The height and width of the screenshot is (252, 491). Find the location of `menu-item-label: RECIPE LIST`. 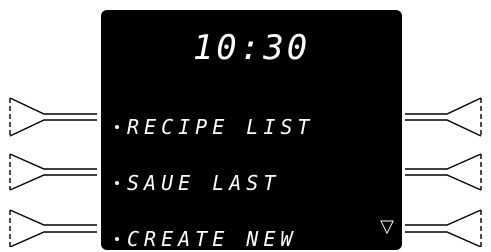

menu-item-label: RECIPE LIST is located at coordinates (221, 127).